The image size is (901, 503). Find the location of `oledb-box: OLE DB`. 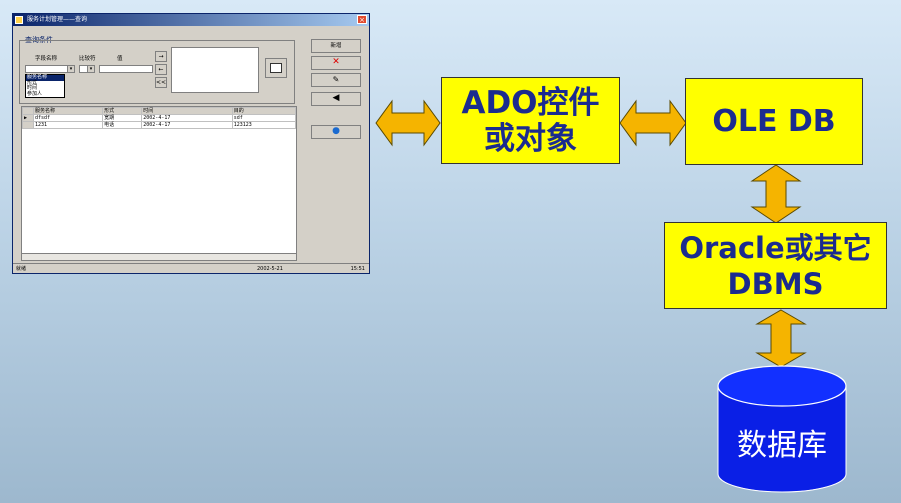

oledb-box: OLE DB is located at coordinates (774, 121).